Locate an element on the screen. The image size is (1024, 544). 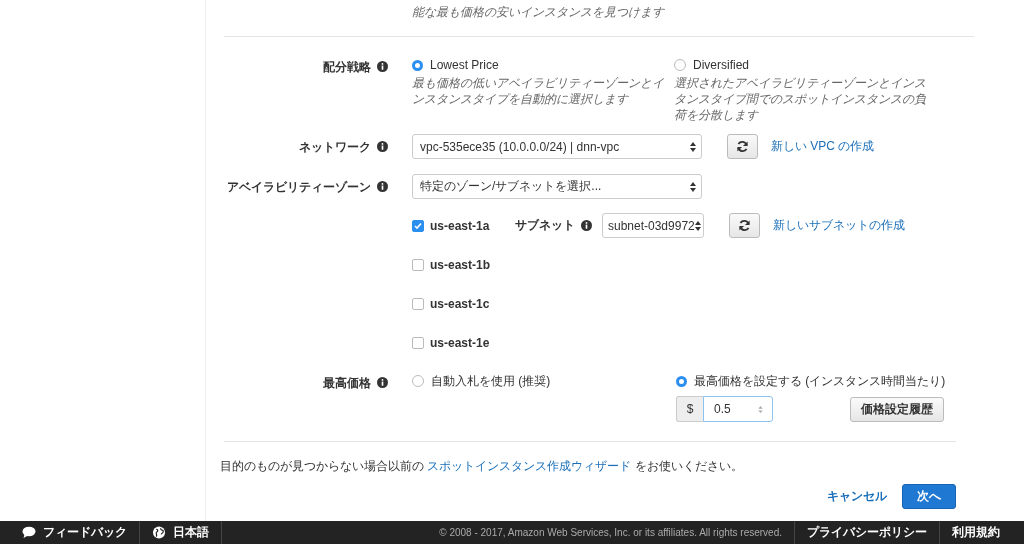
field-label: サブネット is located at coordinates (545, 225).